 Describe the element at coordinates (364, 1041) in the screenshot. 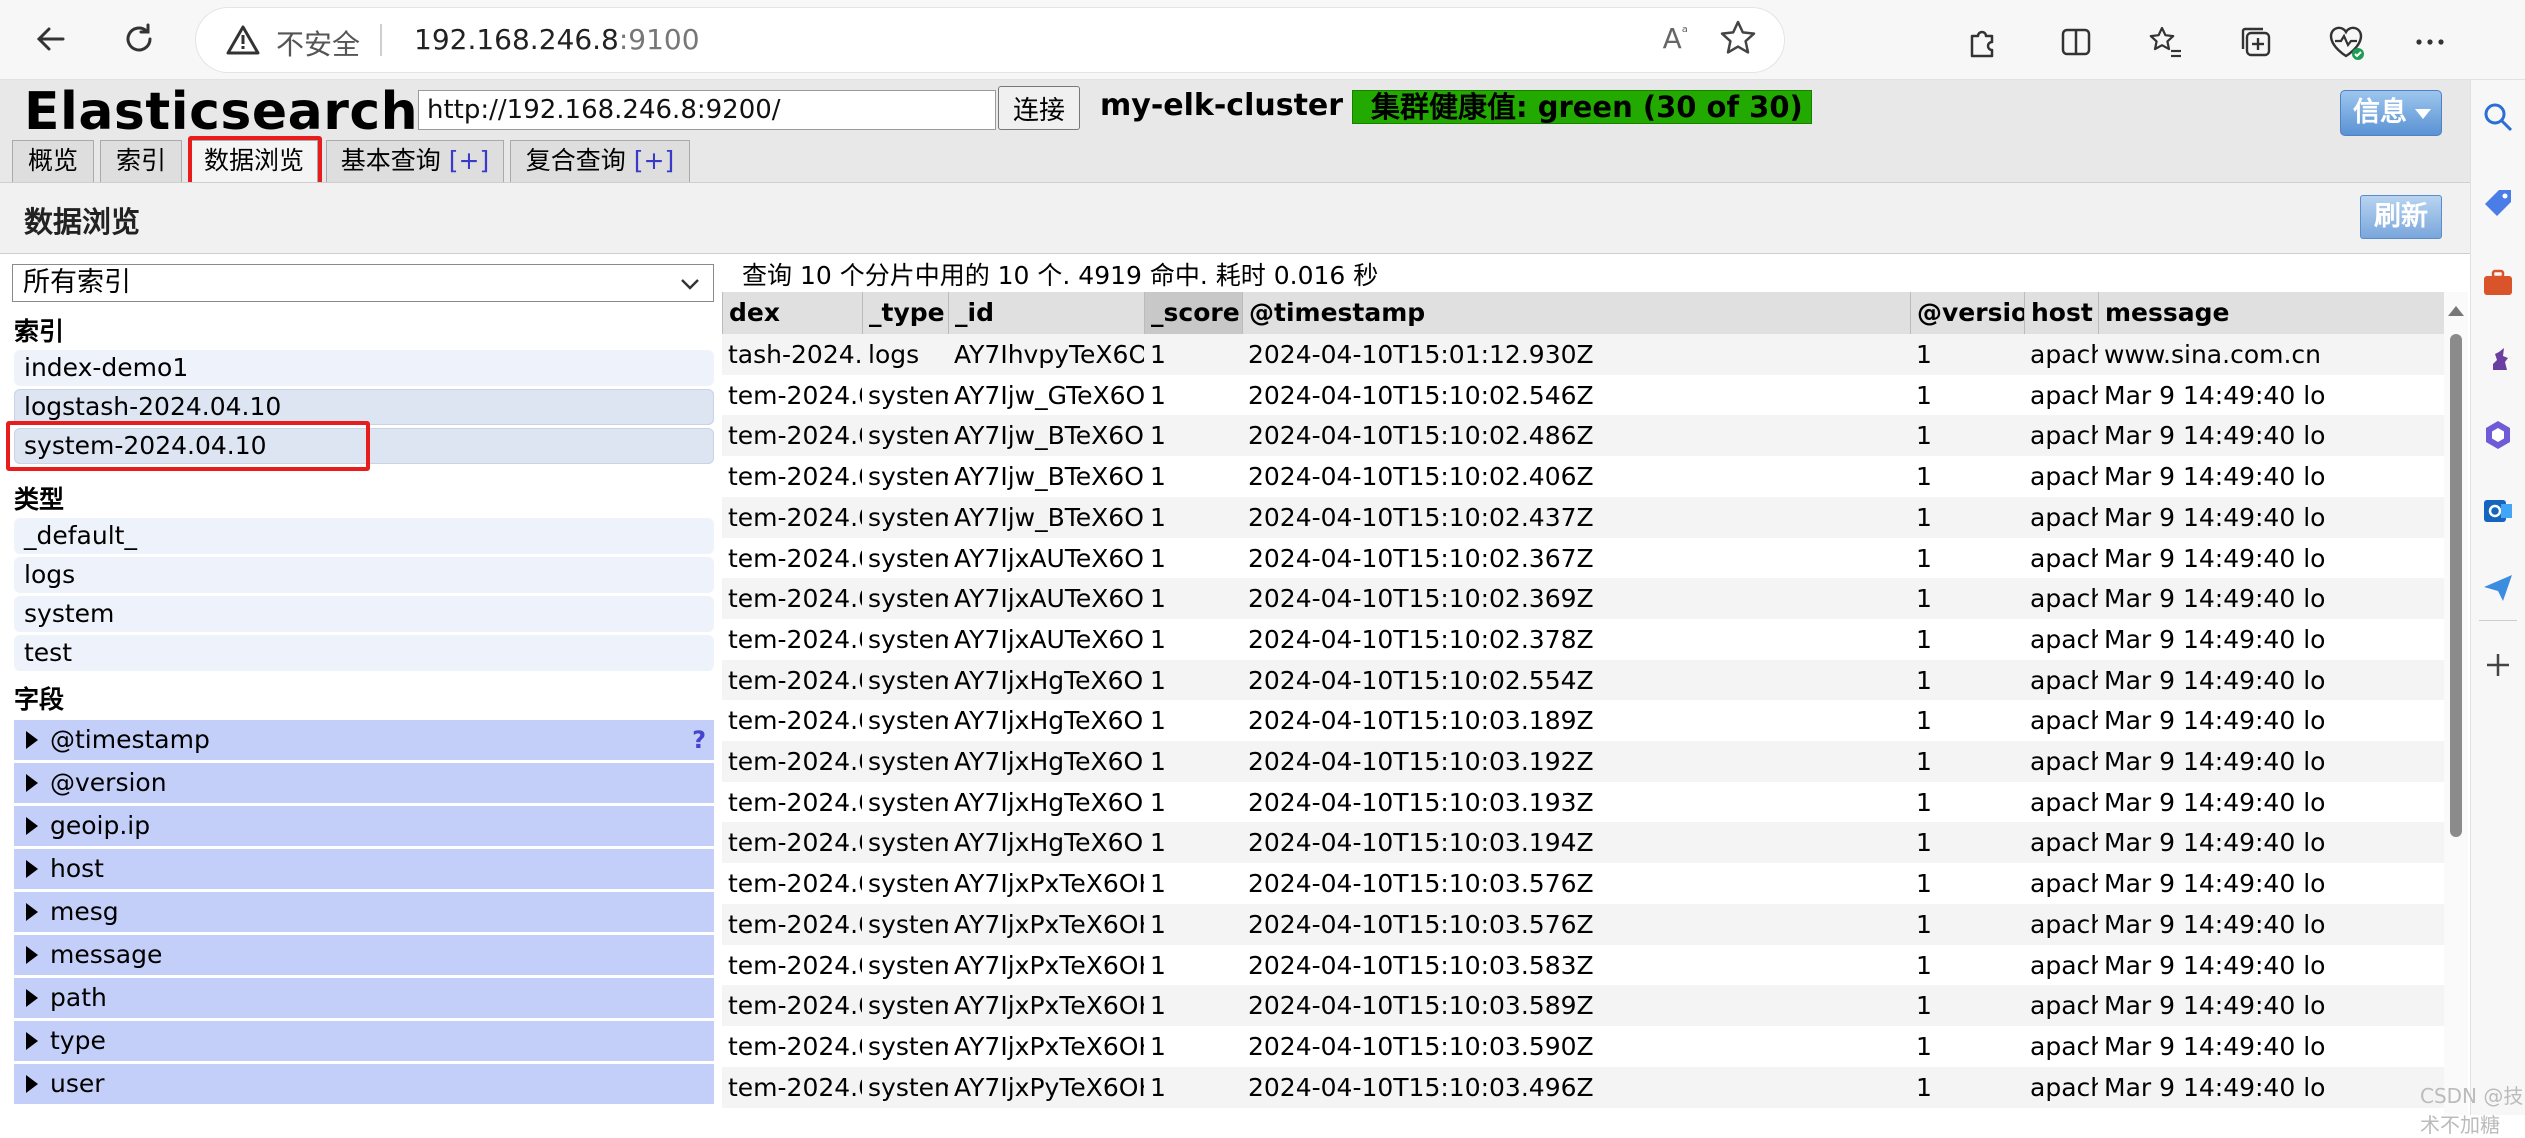

I see `field-item: type` at that location.